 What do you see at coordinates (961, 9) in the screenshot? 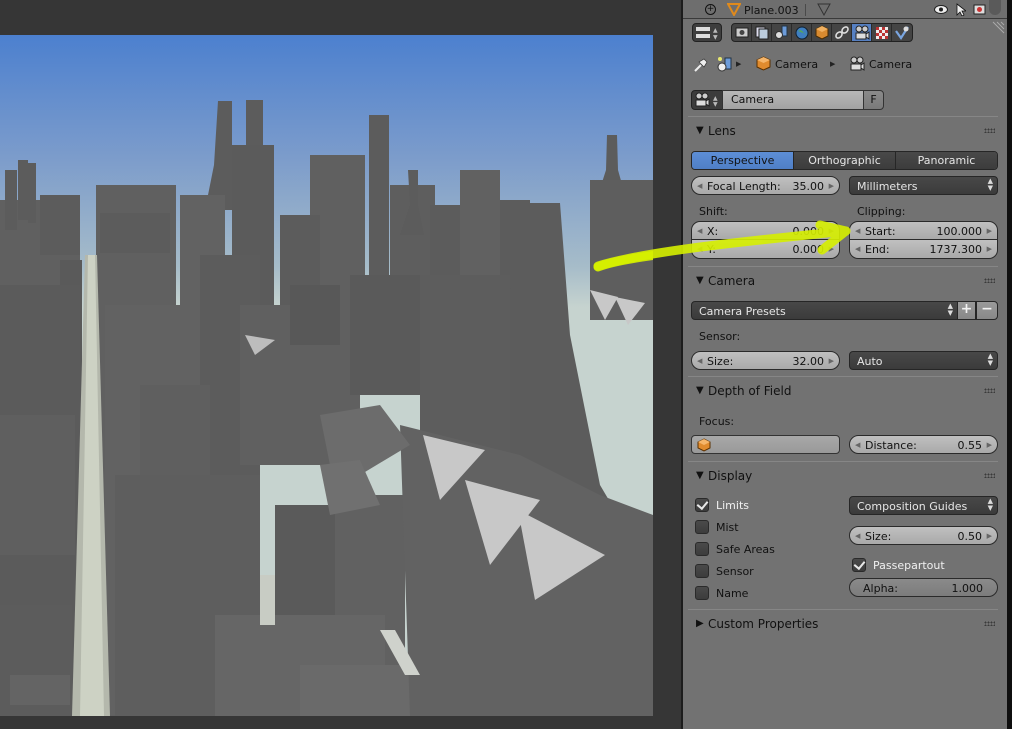
I see `selectable-cursor-icon` at bounding box center [961, 9].